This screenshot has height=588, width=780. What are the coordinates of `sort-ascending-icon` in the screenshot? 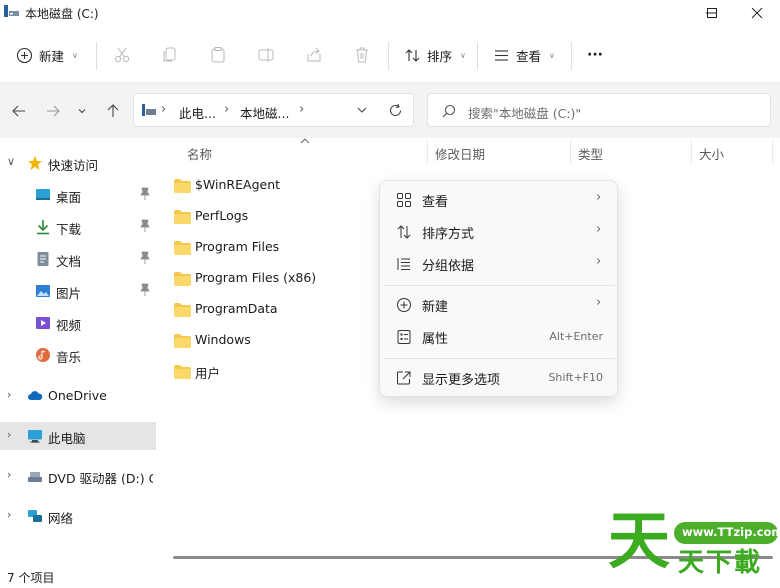 It's located at (305, 141).